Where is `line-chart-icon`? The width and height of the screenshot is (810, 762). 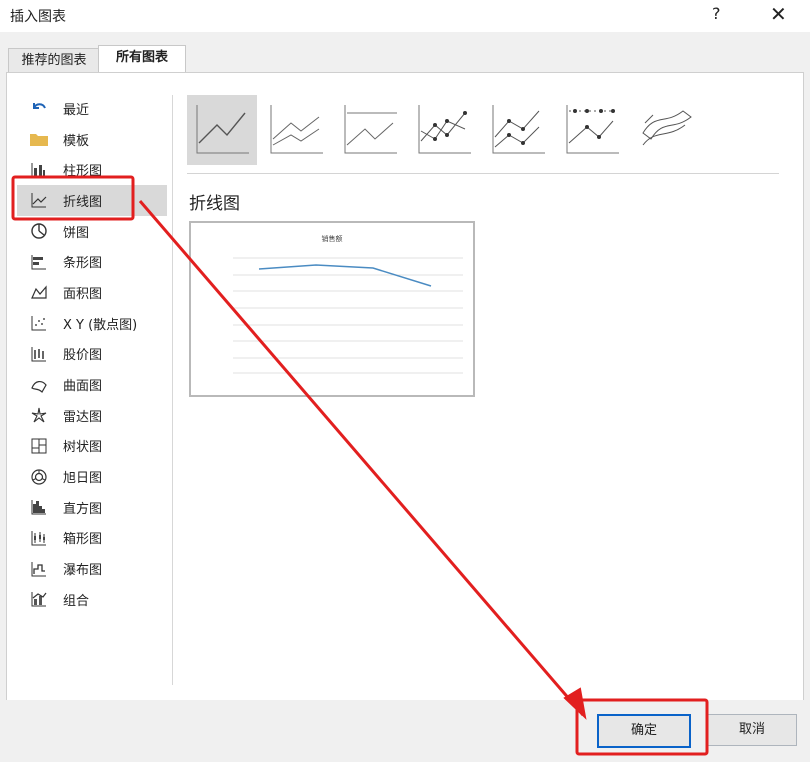
line-chart-icon is located at coordinates (39, 200).